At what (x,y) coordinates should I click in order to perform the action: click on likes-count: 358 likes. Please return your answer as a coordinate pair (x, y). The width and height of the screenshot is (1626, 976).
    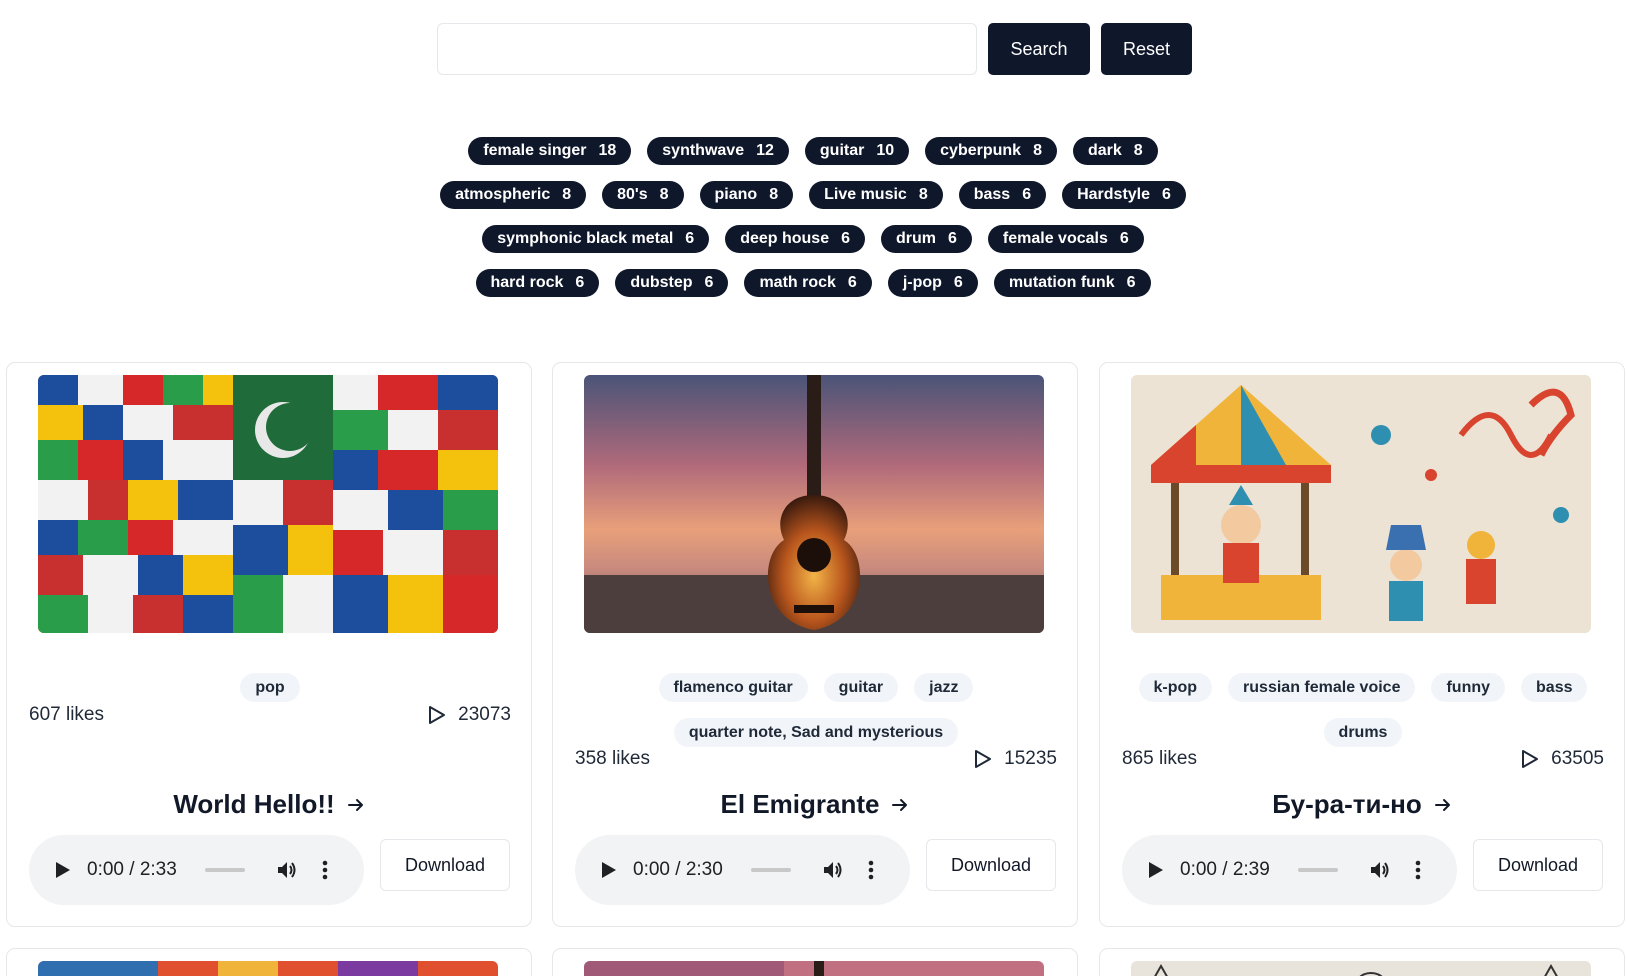
    Looking at the image, I should click on (612, 758).